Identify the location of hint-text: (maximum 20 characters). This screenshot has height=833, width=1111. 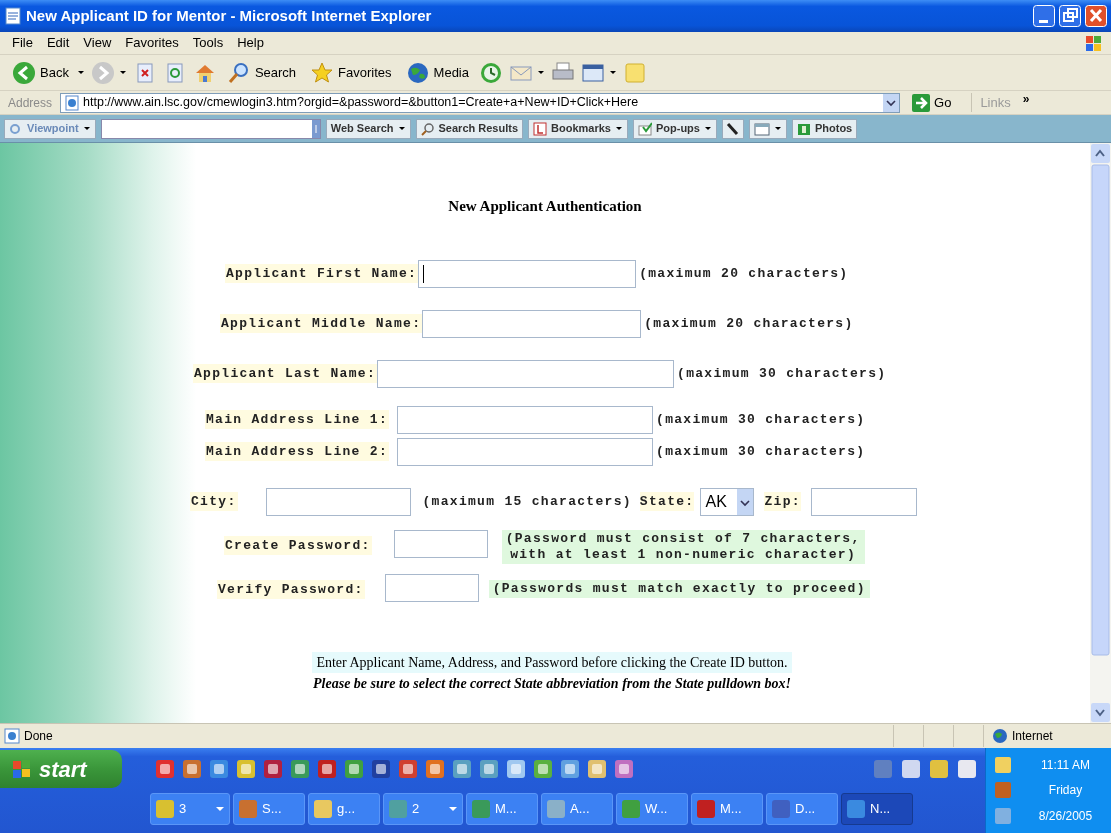
(744, 273).